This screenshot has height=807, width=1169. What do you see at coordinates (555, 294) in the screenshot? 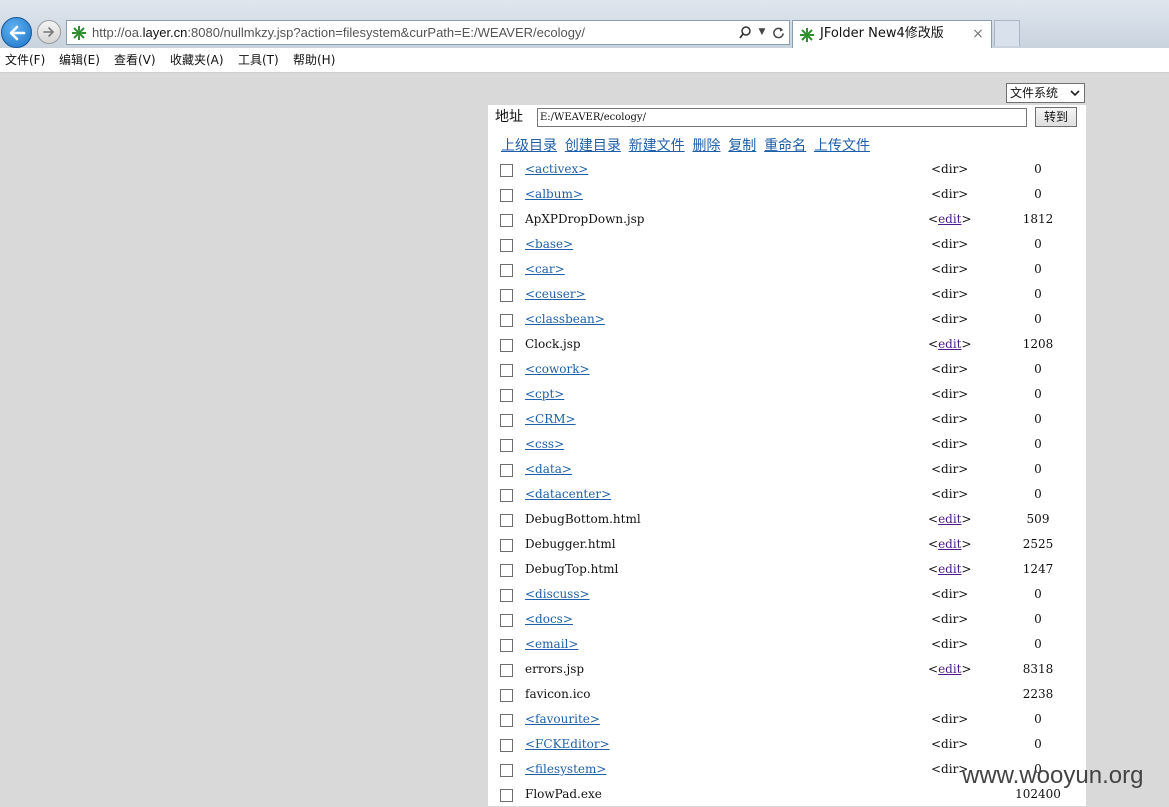
I see `directory-link: <ceuser>` at bounding box center [555, 294].